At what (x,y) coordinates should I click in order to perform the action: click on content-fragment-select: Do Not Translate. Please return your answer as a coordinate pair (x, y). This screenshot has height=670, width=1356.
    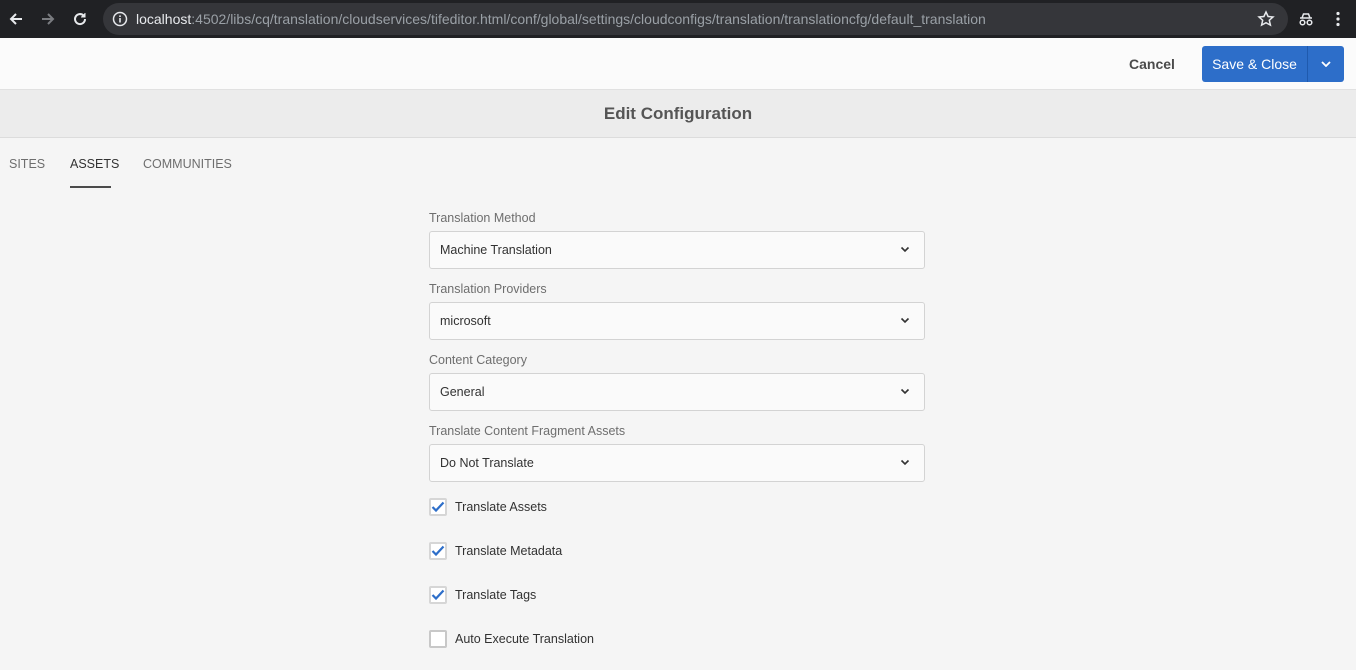
    Looking at the image, I should click on (677, 463).